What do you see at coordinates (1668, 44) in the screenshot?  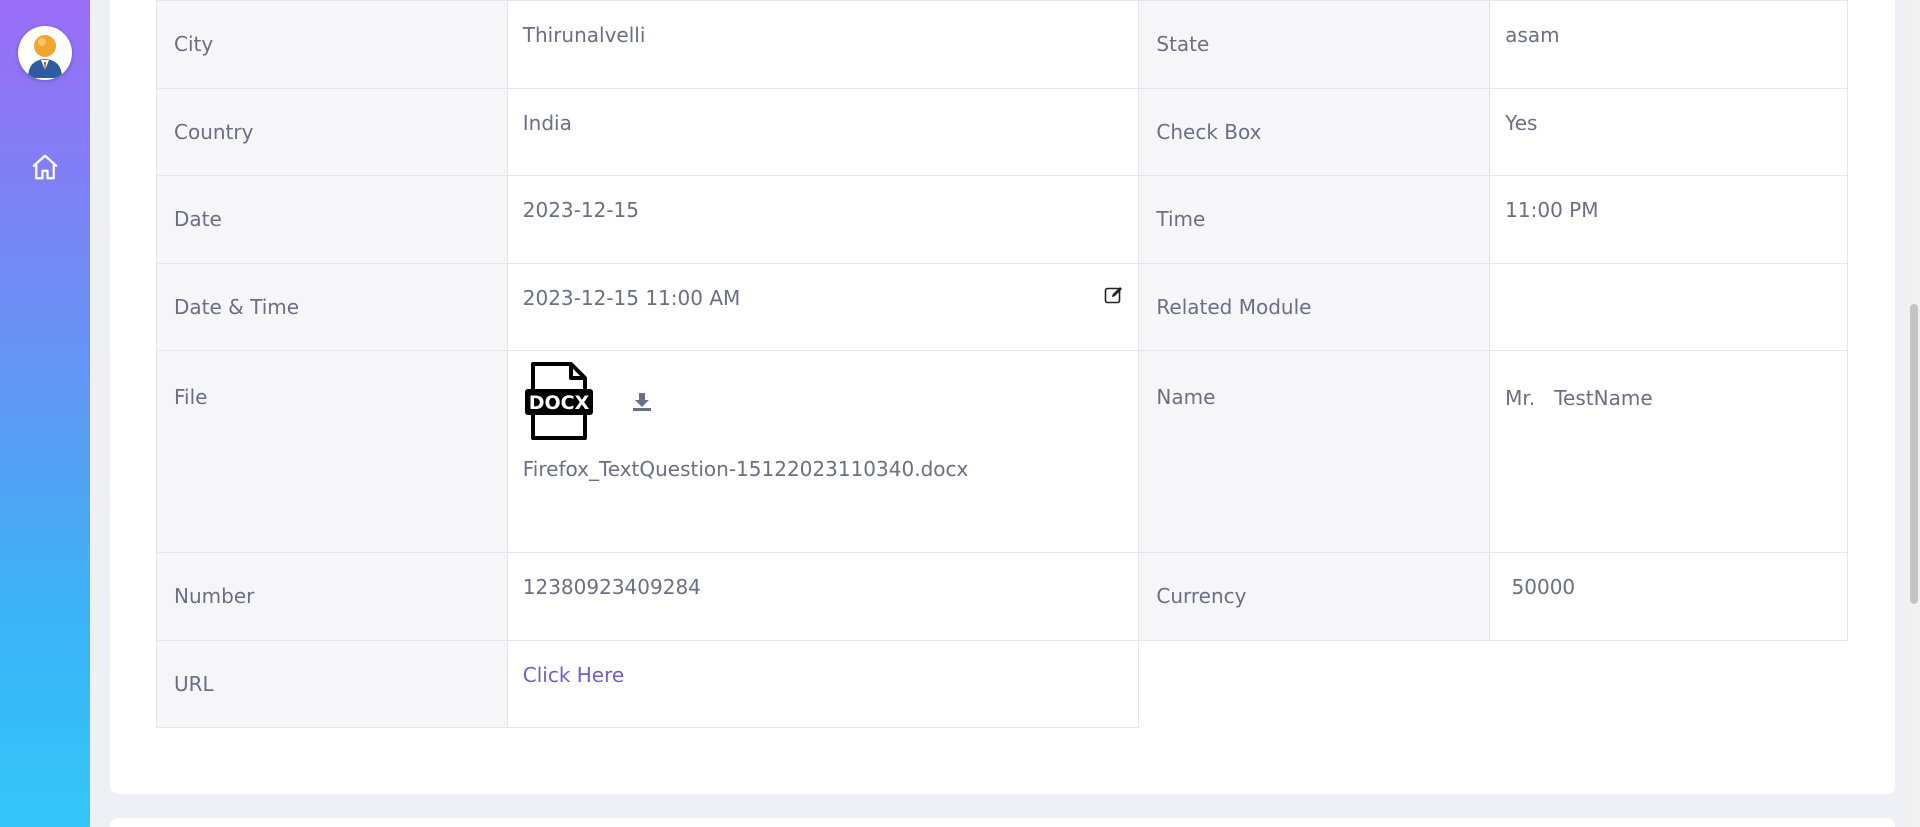 I see `field-value-state: asam` at bounding box center [1668, 44].